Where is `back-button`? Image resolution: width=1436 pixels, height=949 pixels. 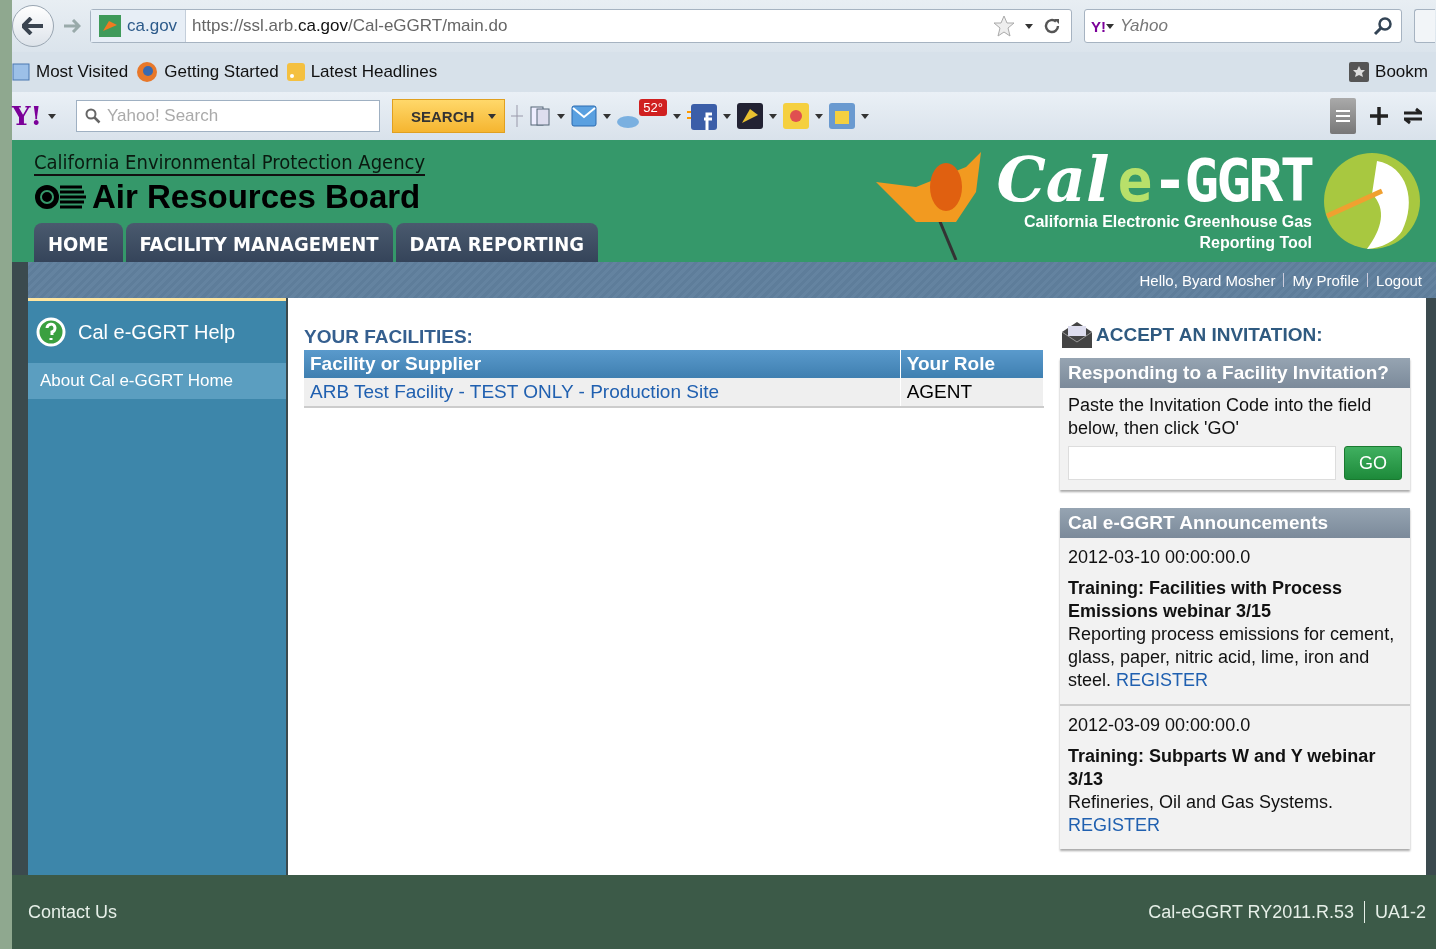 back-button is located at coordinates (33, 26).